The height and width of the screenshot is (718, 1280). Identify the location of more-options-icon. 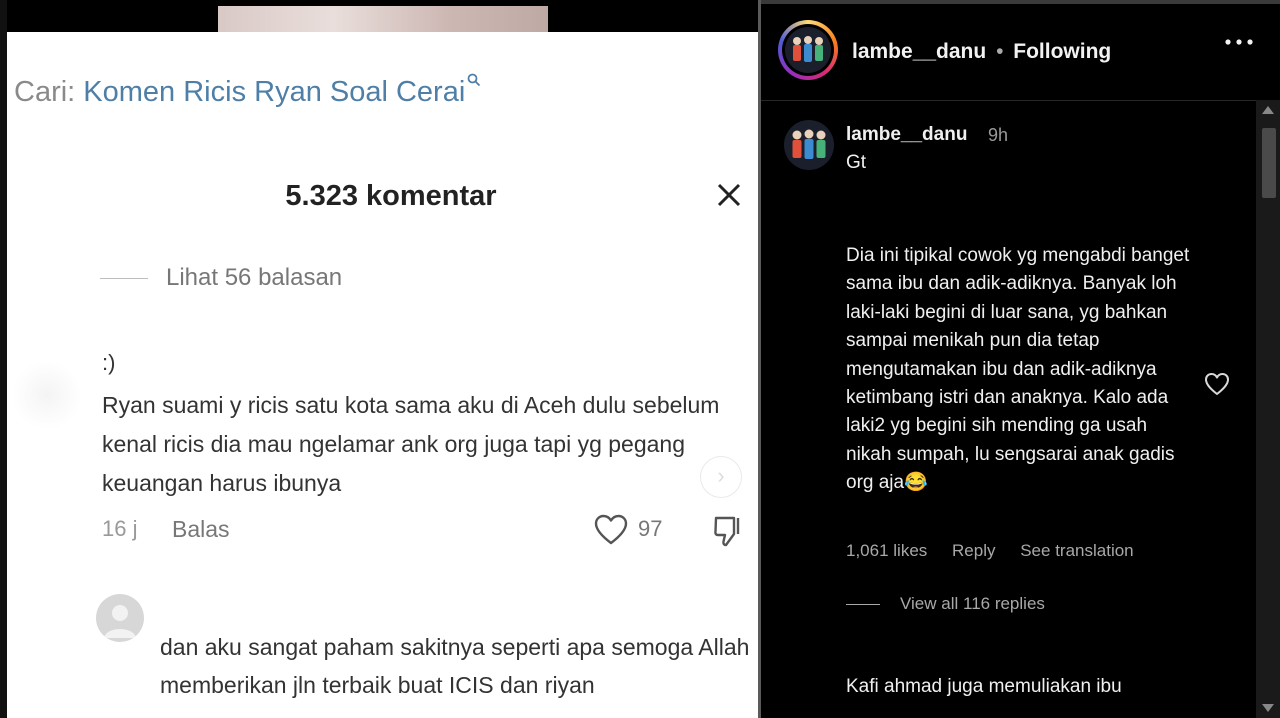
(1239, 43).